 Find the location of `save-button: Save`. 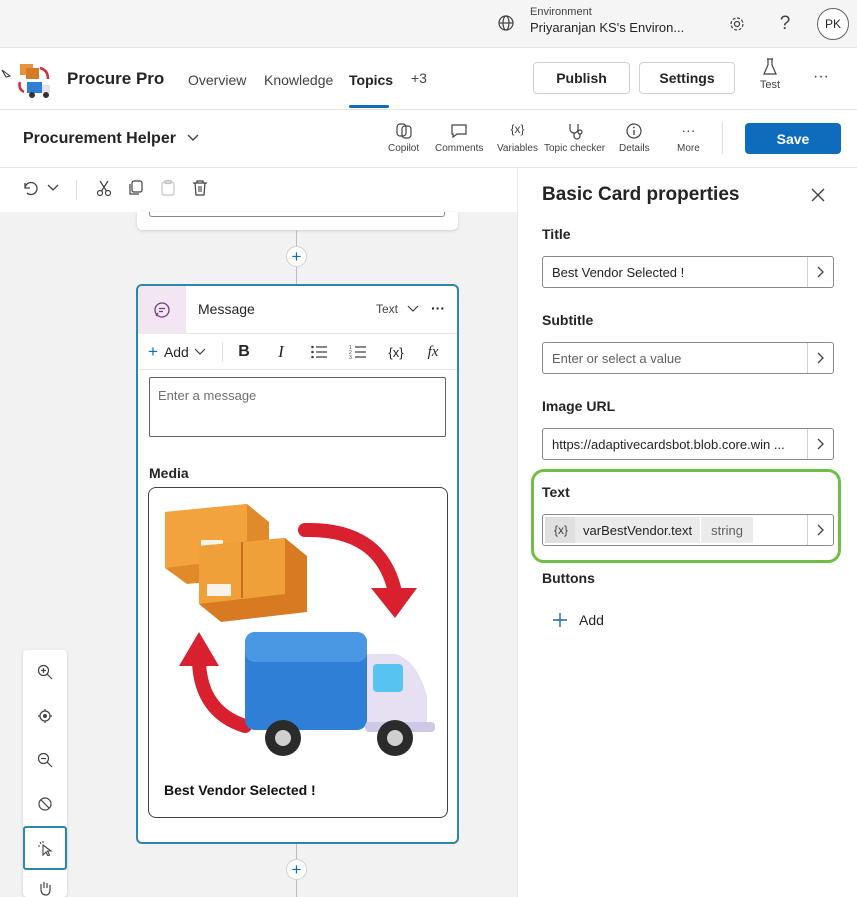

save-button: Save is located at coordinates (793, 138).